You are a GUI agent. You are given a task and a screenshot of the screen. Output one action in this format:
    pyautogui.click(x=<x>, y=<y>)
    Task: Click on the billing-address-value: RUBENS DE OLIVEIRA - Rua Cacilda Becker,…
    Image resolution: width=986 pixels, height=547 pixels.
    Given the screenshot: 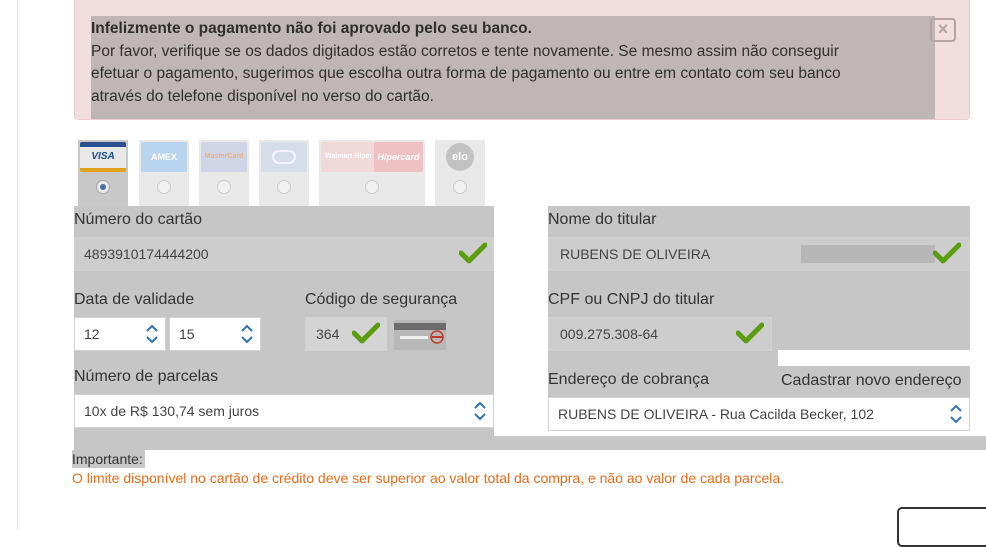 What is the action you would take?
    pyautogui.click(x=716, y=414)
    